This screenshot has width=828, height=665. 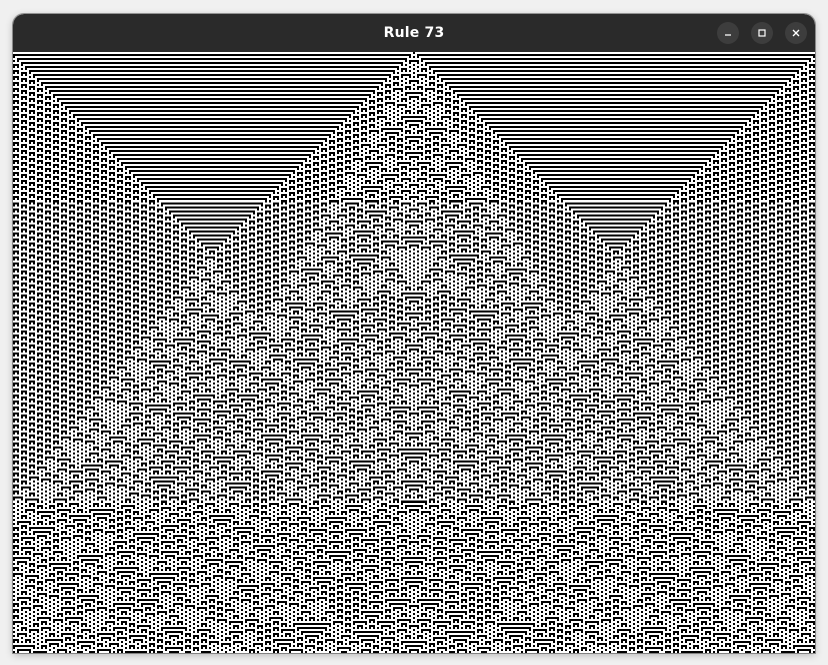 I want to click on close-icon, so click(x=796, y=33).